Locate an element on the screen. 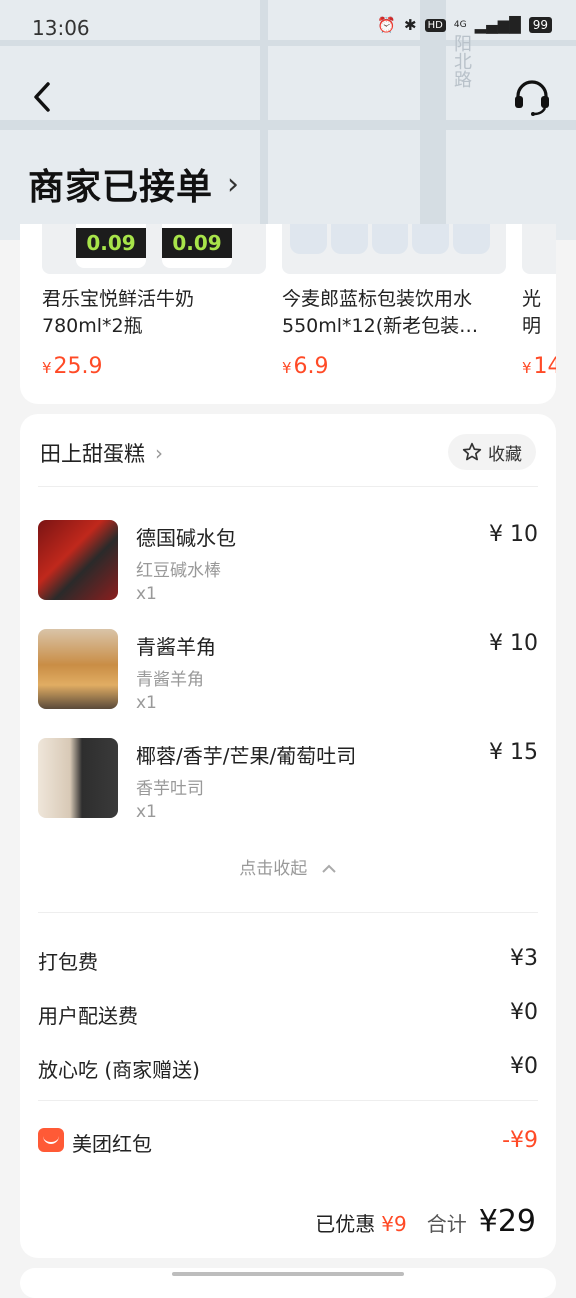 The width and height of the screenshot is (576, 1298). network-label: 4G is located at coordinates (460, 24).